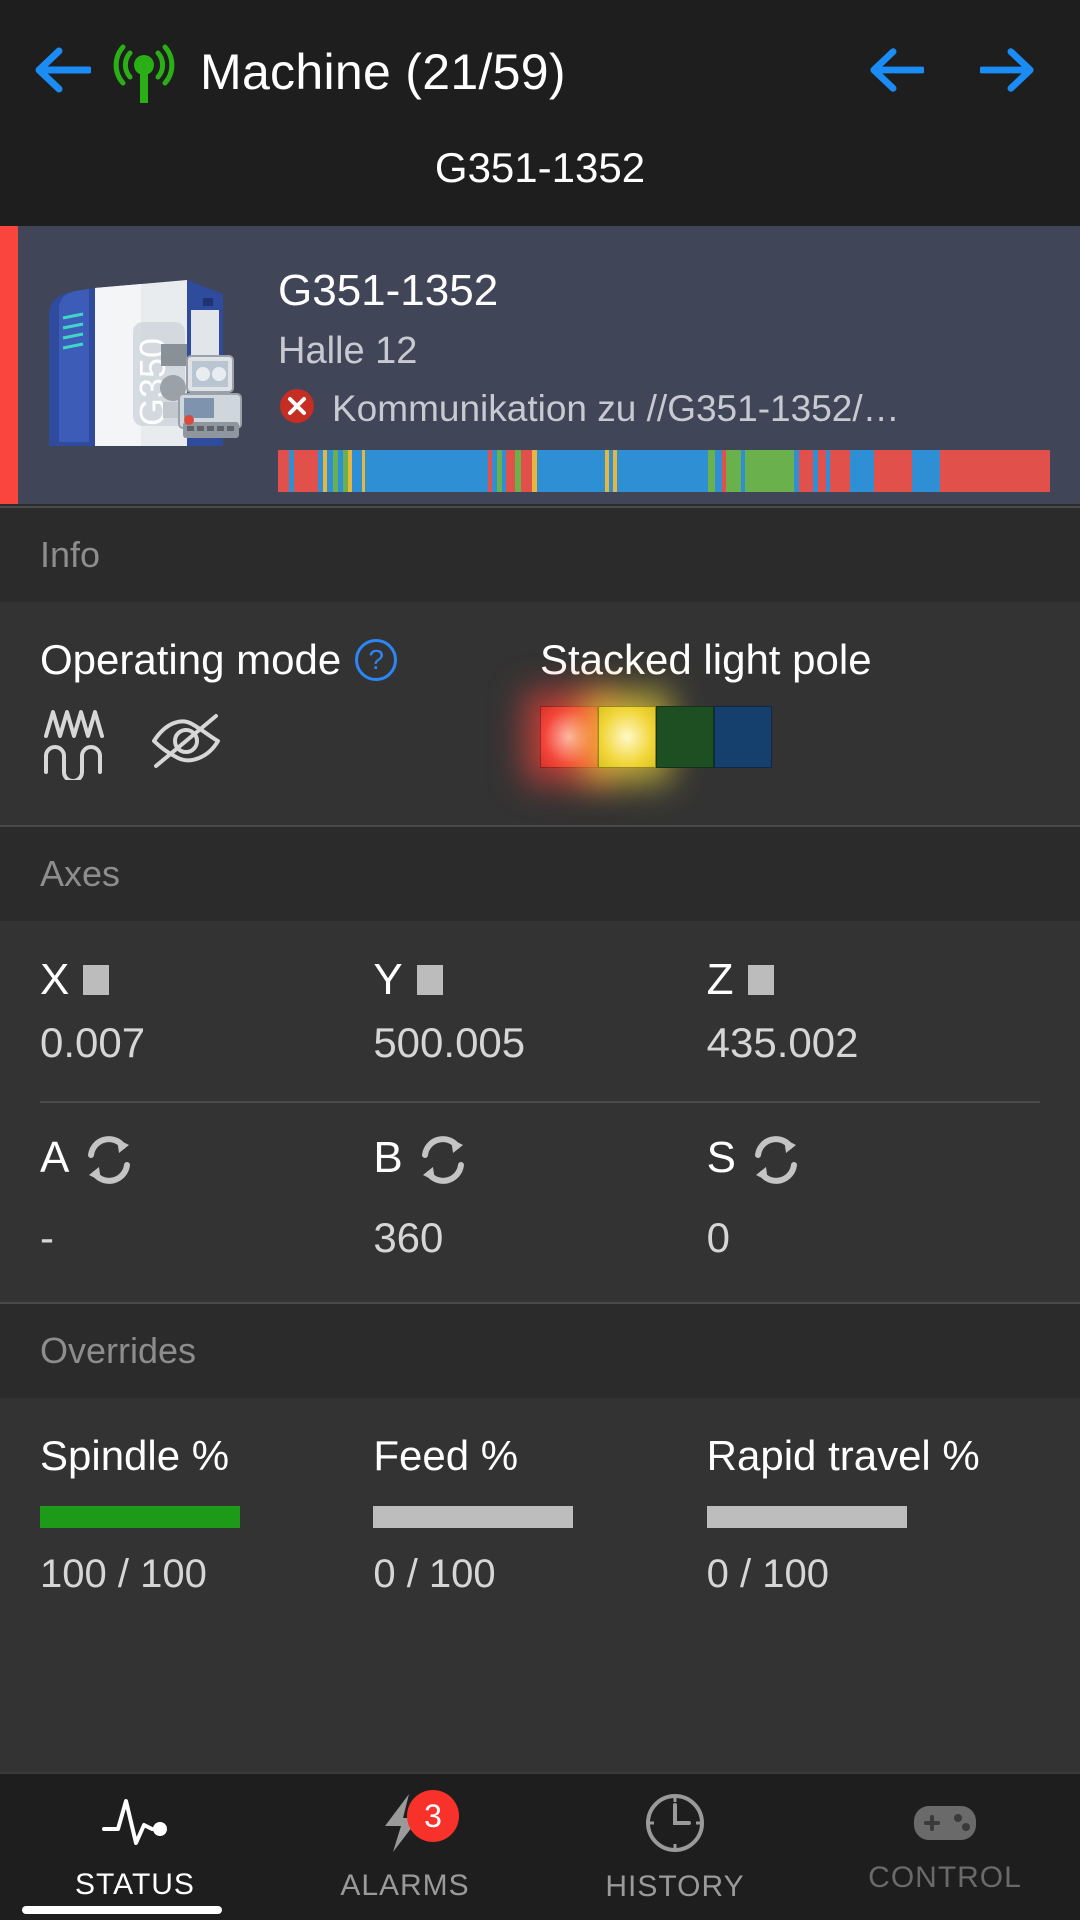 Image resolution: width=1080 pixels, height=1920 pixels. What do you see at coordinates (569, 737) in the screenshot?
I see `red-lamp` at bounding box center [569, 737].